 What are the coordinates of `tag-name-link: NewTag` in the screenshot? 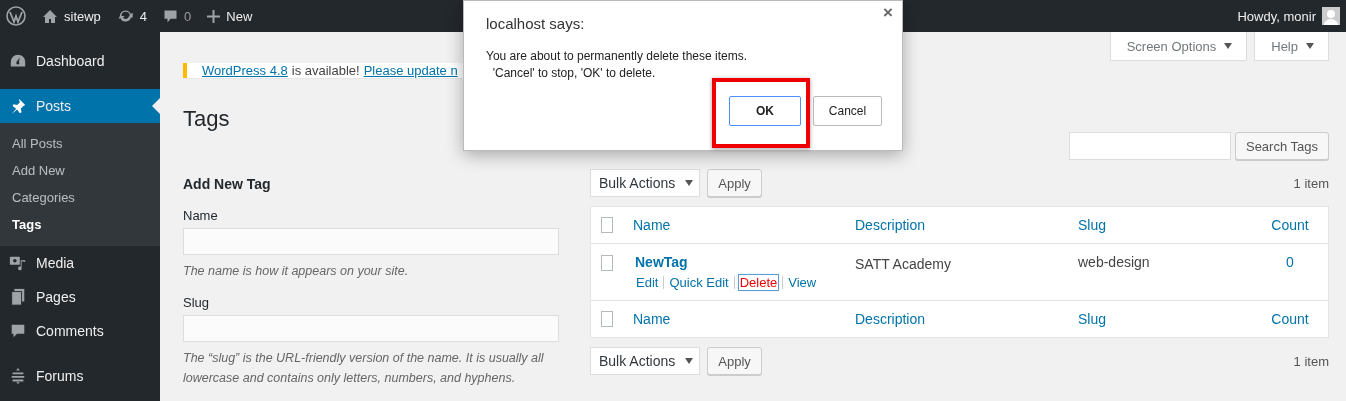 It's located at (735, 262).